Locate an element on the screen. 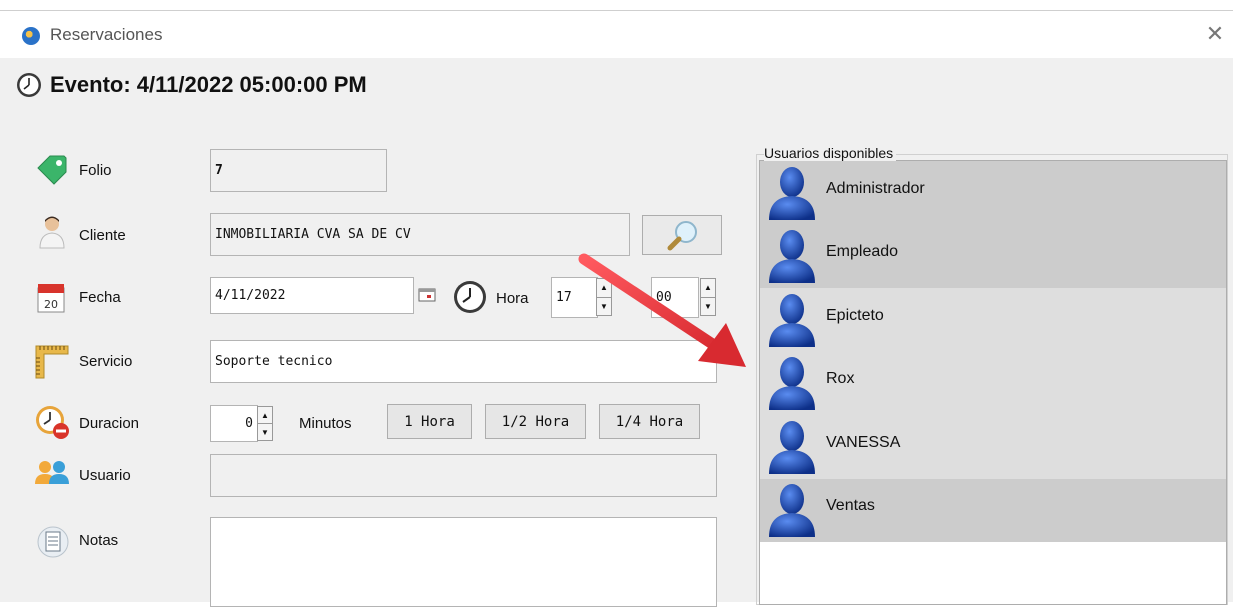 This screenshot has width=1233, height=607. event-title: Evento: 4/11/2022 05:00:00 PM is located at coordinates (208, 84).